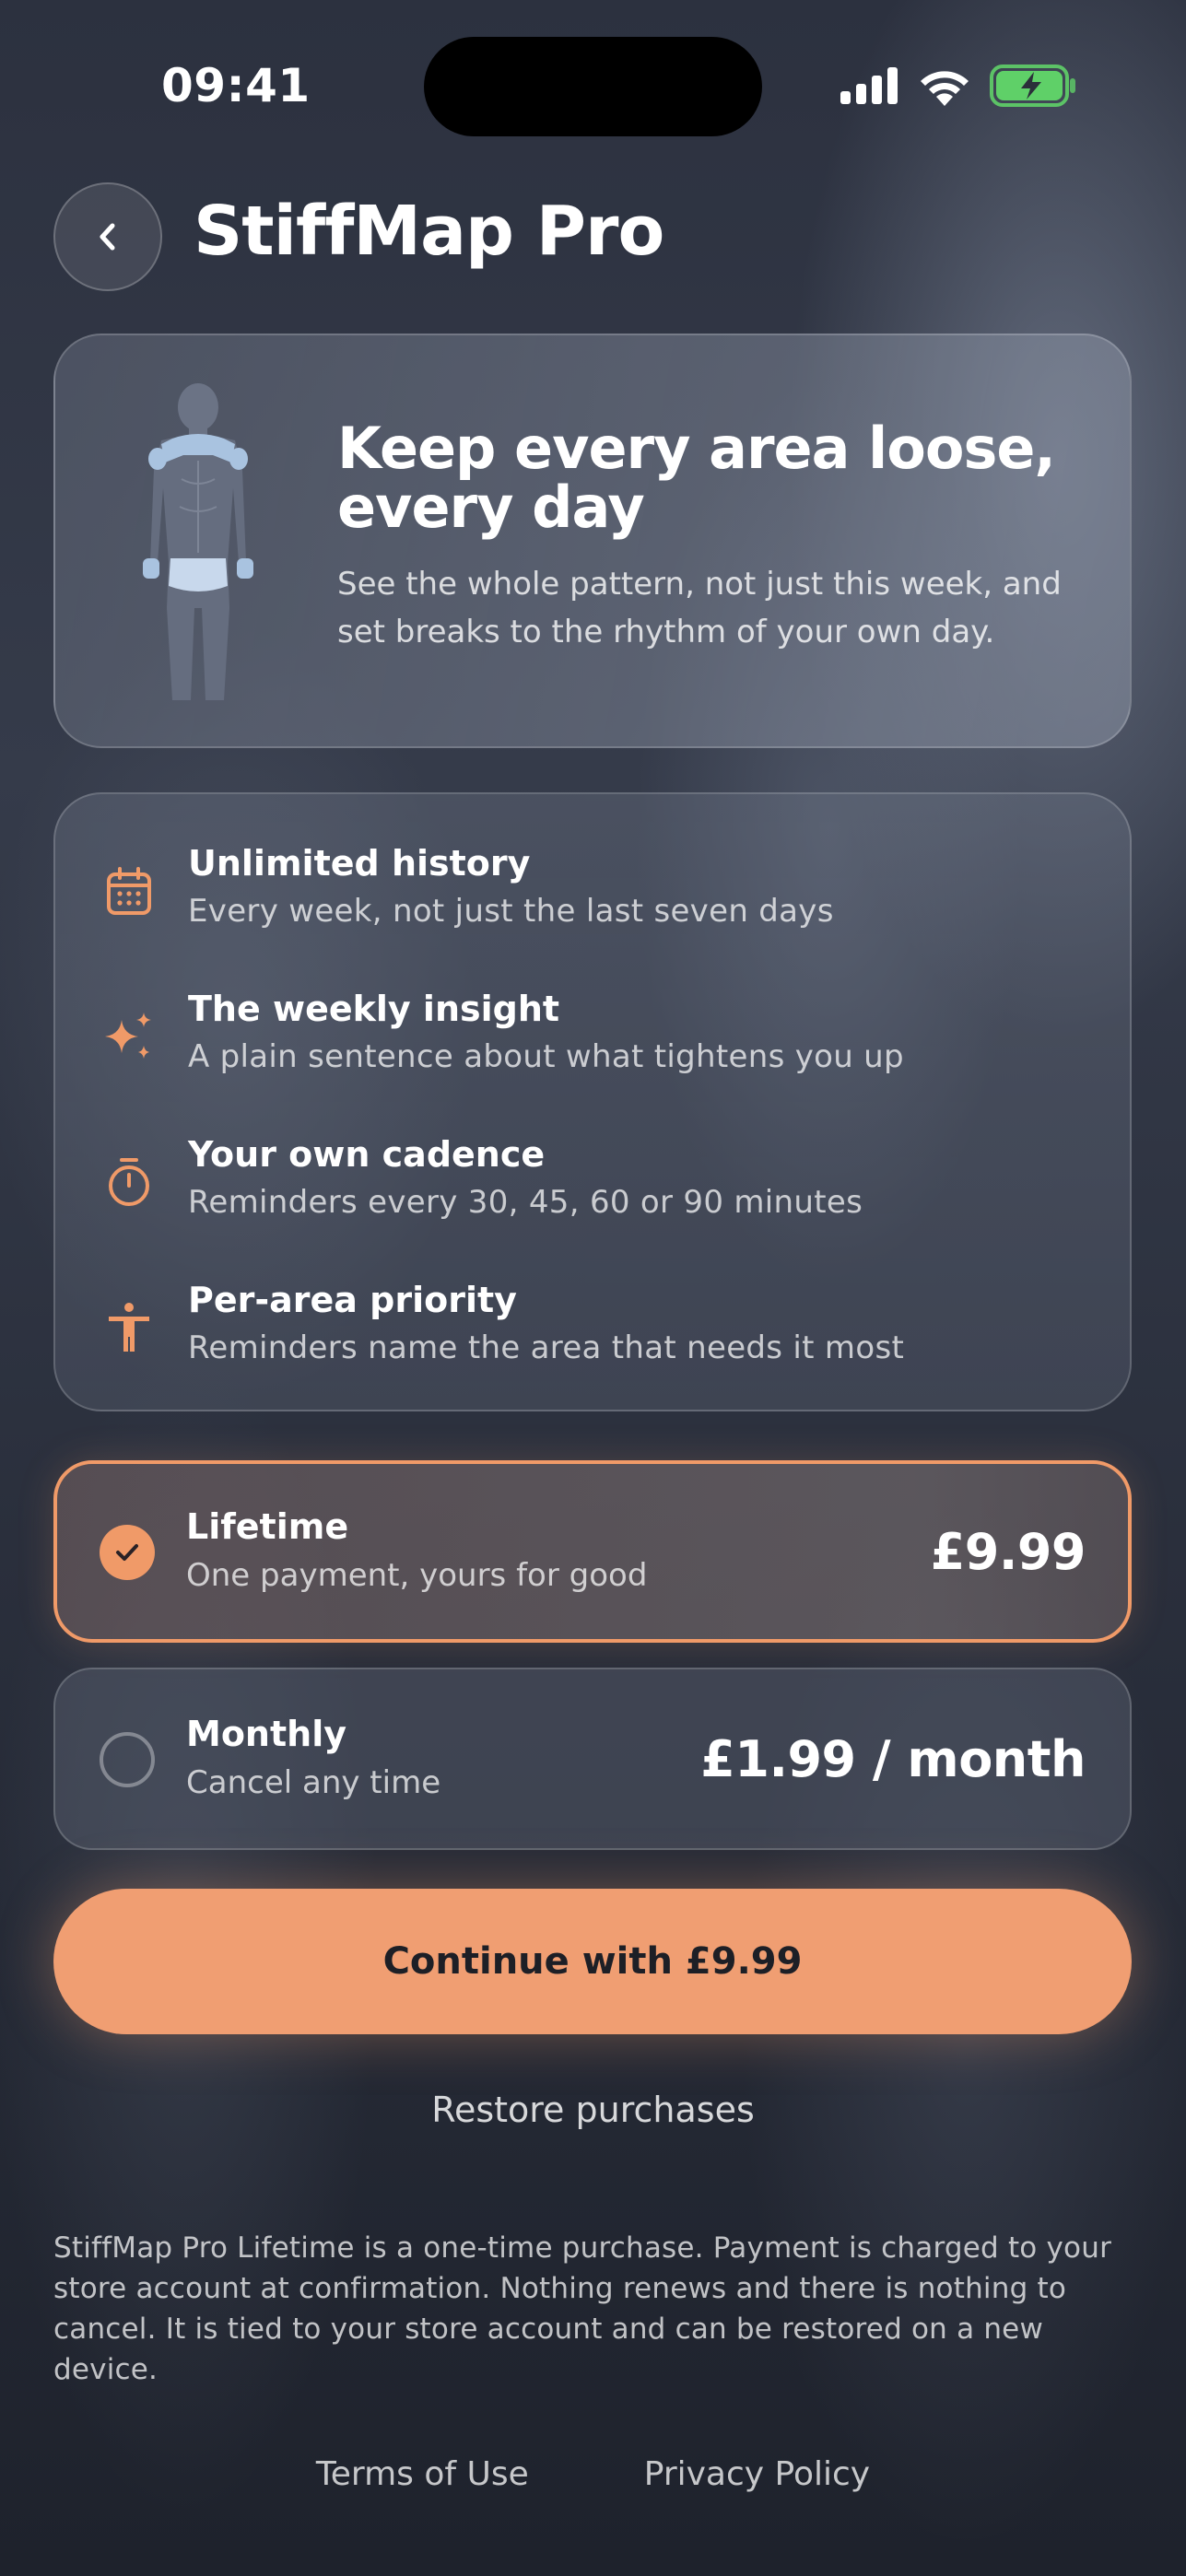 This screenshot has width=1186, height=2576. Describe the element at coordinates (1032, 85) in the screenshot. I see `battery-charging-icon` at that location.